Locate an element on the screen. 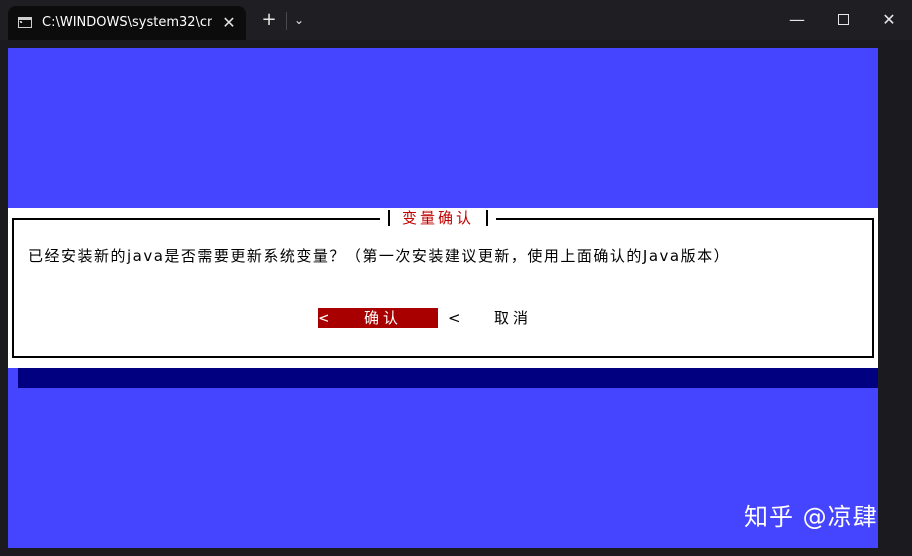 The height and width of the screenshot is (556, 912). terminal-icon is located at coordinates (25, 22).